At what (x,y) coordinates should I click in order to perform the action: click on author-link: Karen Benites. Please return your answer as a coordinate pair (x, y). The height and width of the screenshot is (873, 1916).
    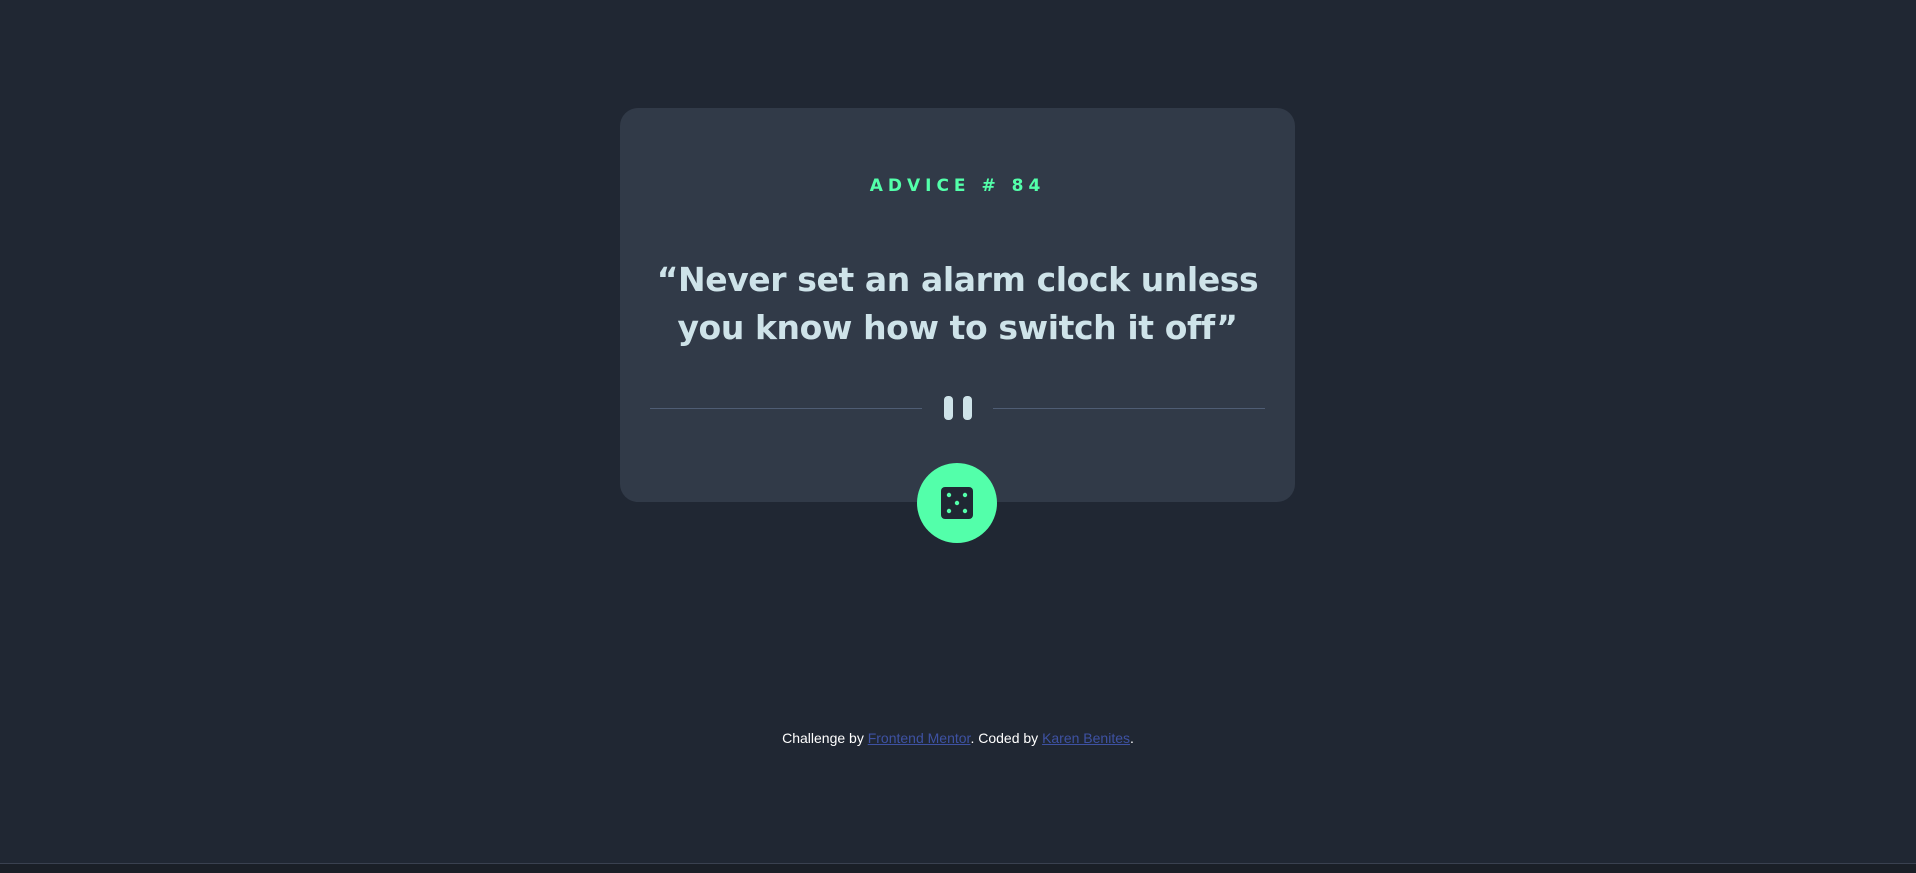
    Looking at the image, I should click on (1086, 738).